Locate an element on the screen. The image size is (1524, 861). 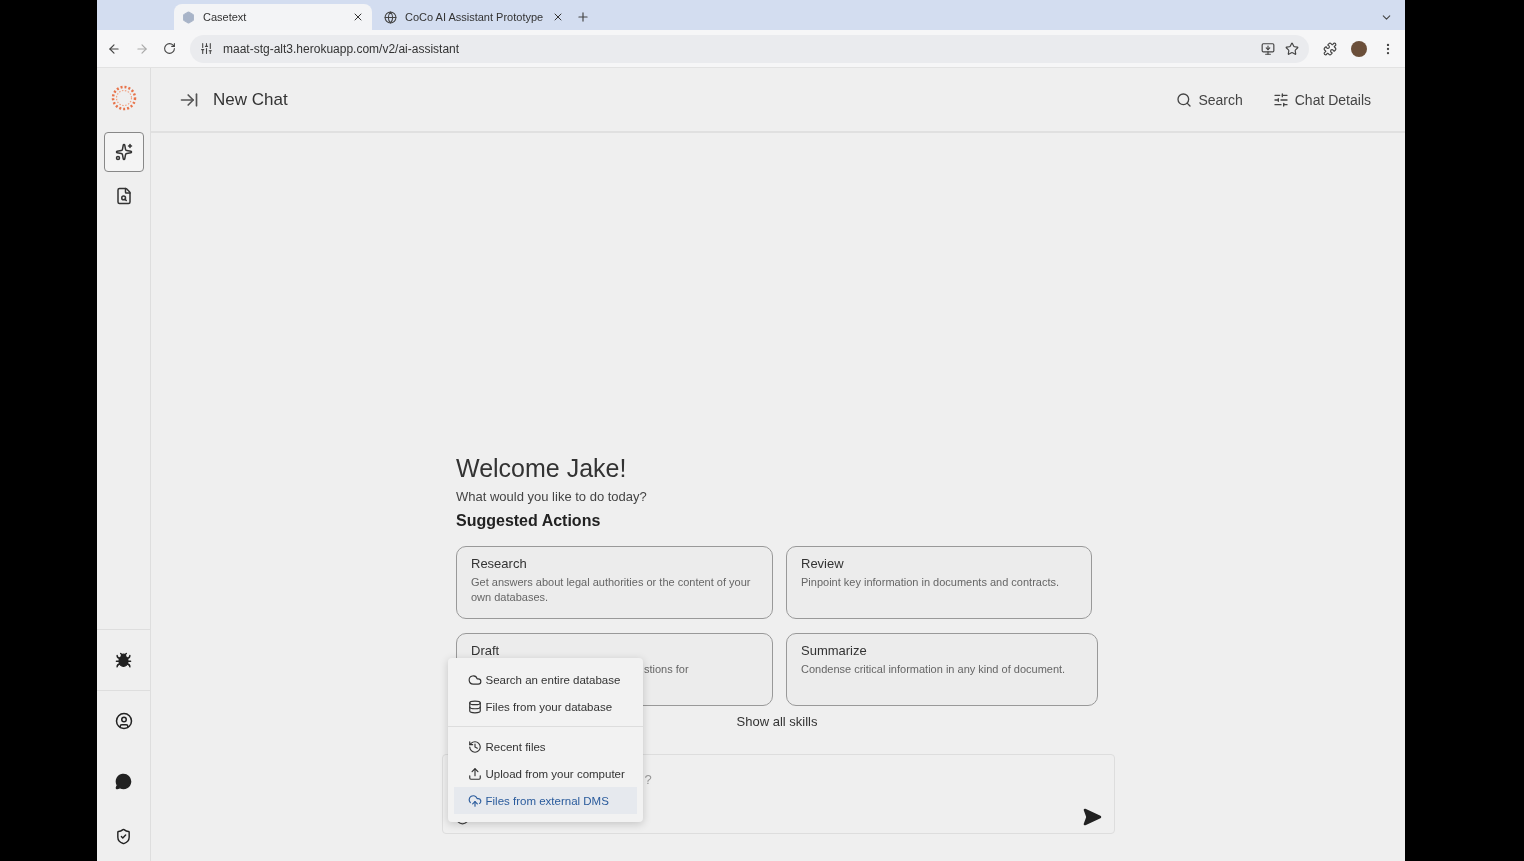
chat-title: New Chat is located at coordinates (251, 99).